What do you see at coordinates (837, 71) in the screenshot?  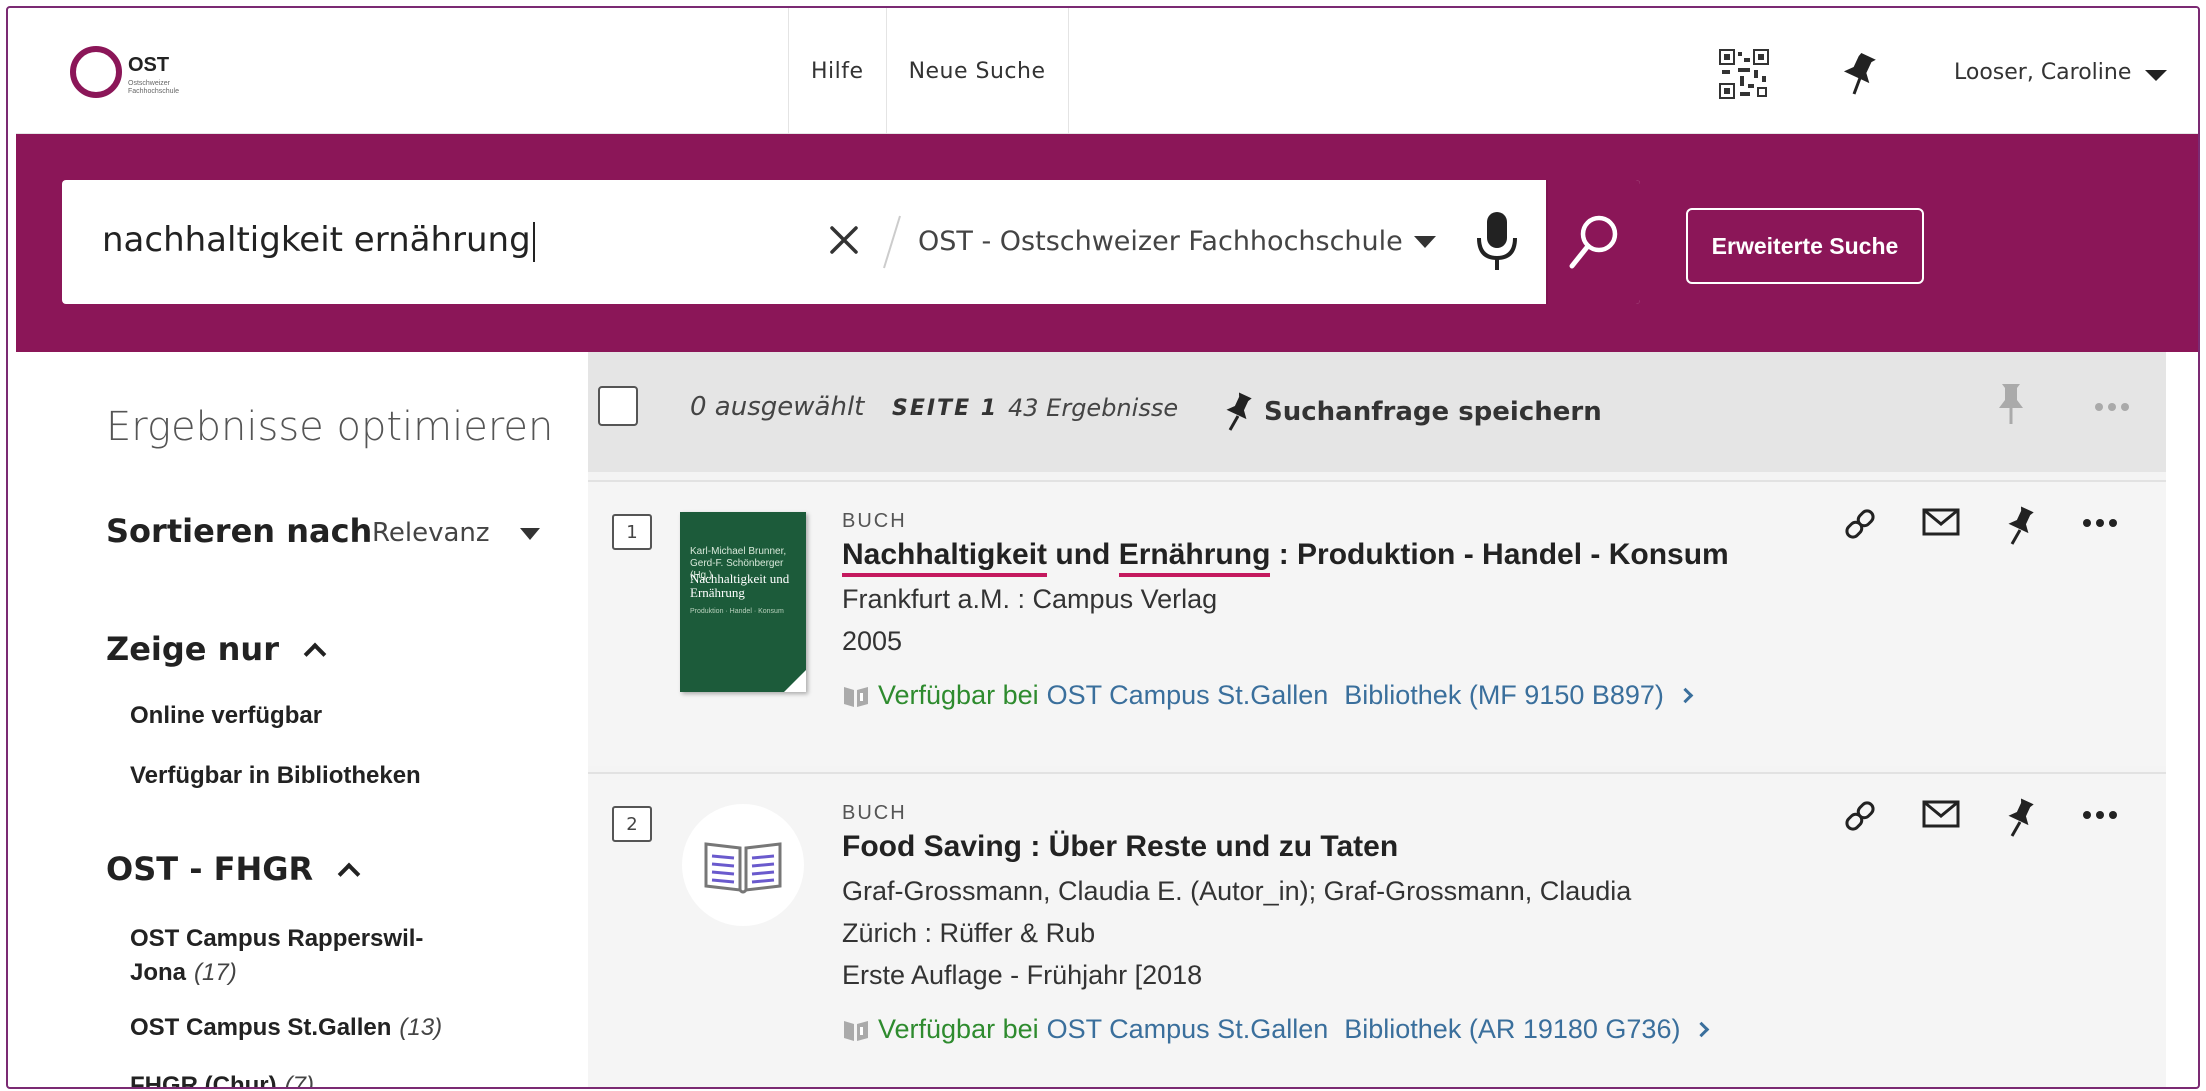 I see `nav-help: Hilfe` at bounding box center [837, 71].